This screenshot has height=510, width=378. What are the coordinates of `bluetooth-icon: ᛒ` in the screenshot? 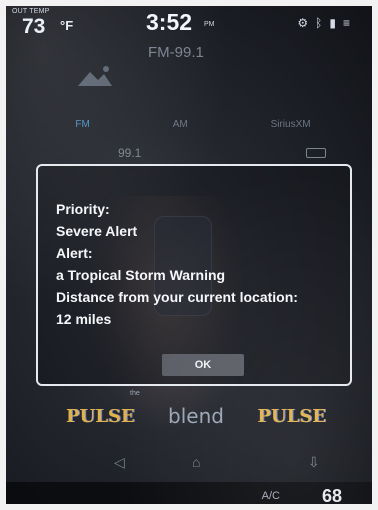 It's located at (319, 23).